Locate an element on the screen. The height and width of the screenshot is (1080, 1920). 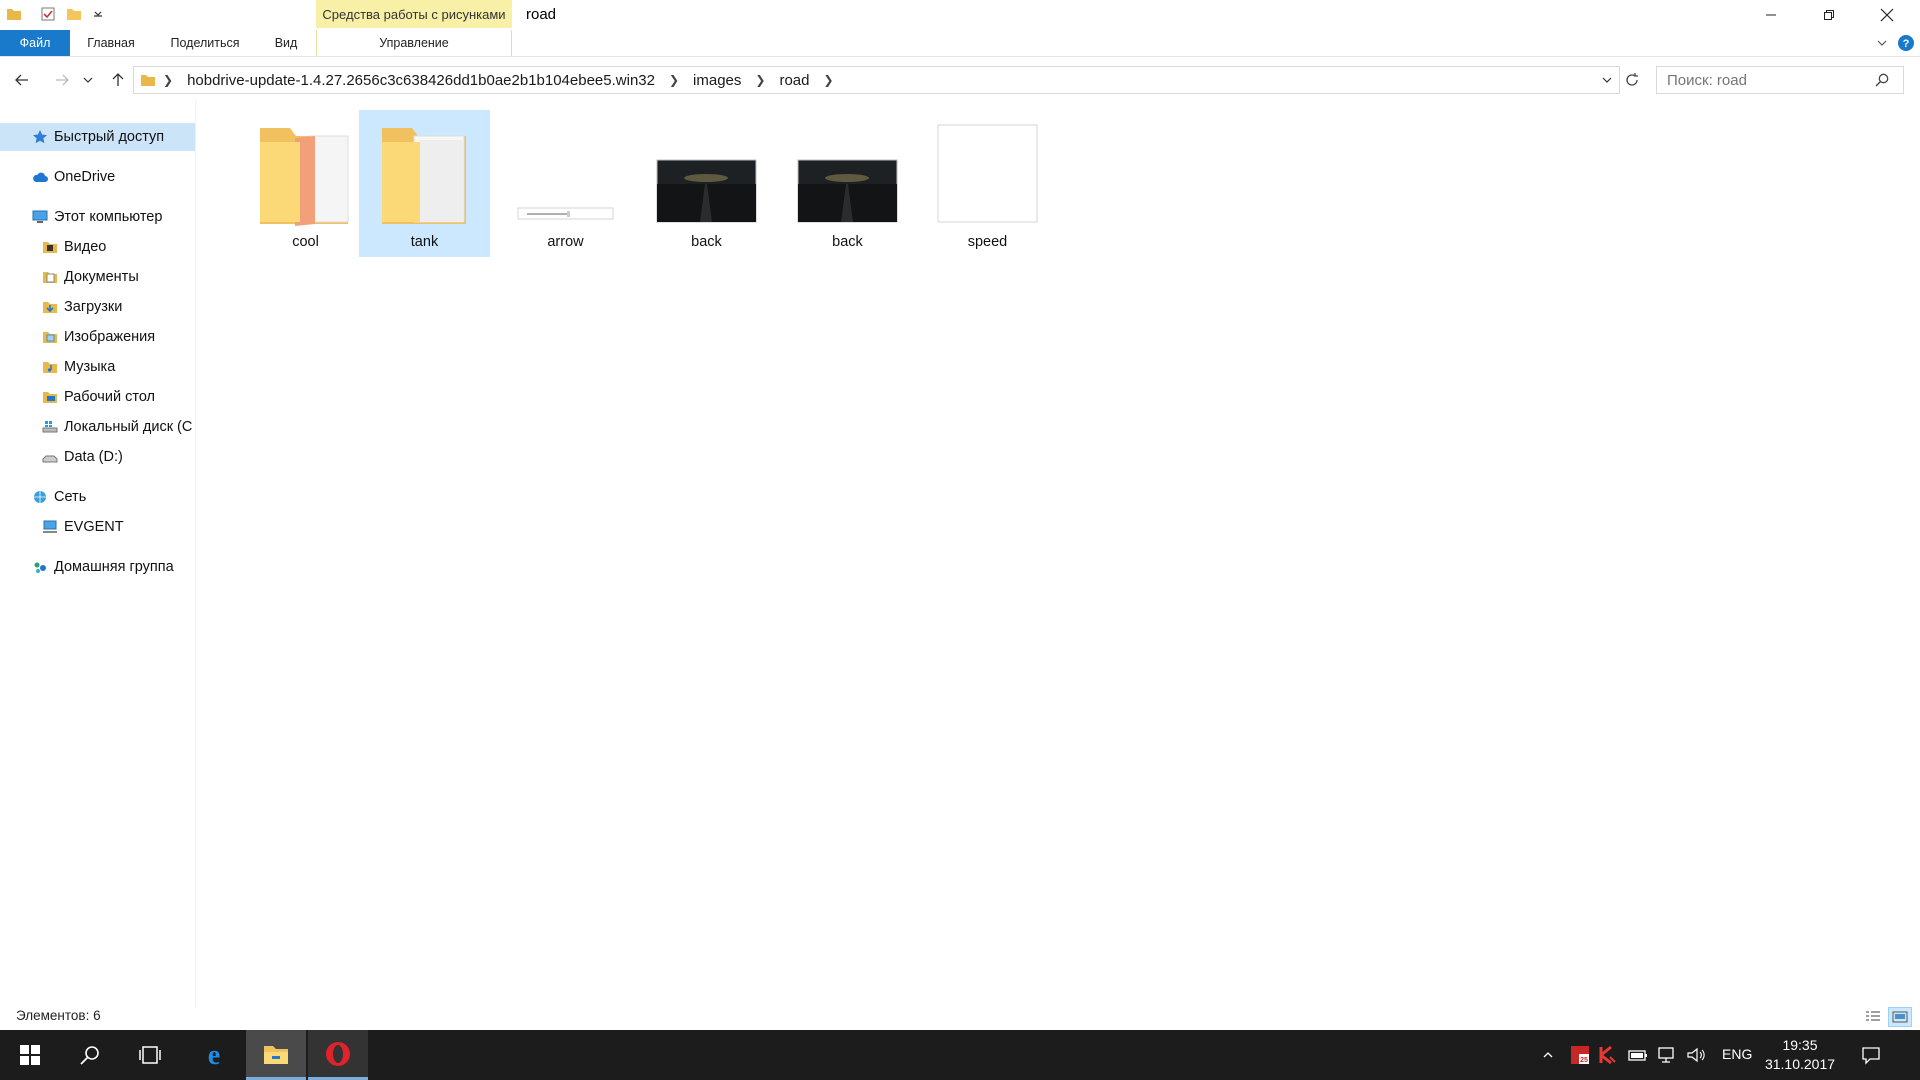
sidebar-item-evgent: EVGENT is located at coordinates (97, 527).